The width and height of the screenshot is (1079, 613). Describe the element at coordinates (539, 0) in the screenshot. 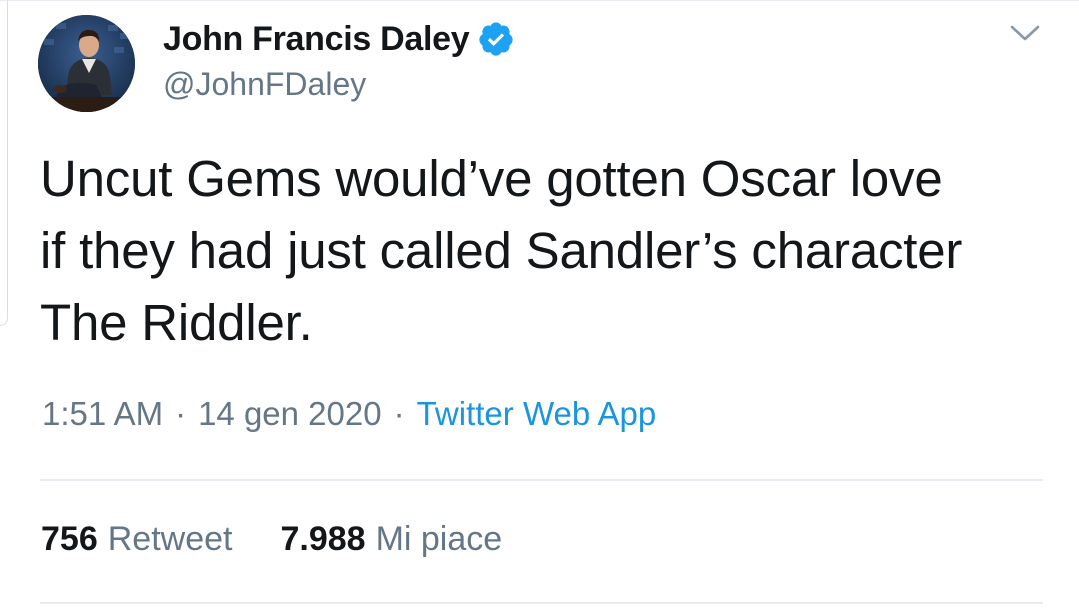

I see `top-border` at that location.